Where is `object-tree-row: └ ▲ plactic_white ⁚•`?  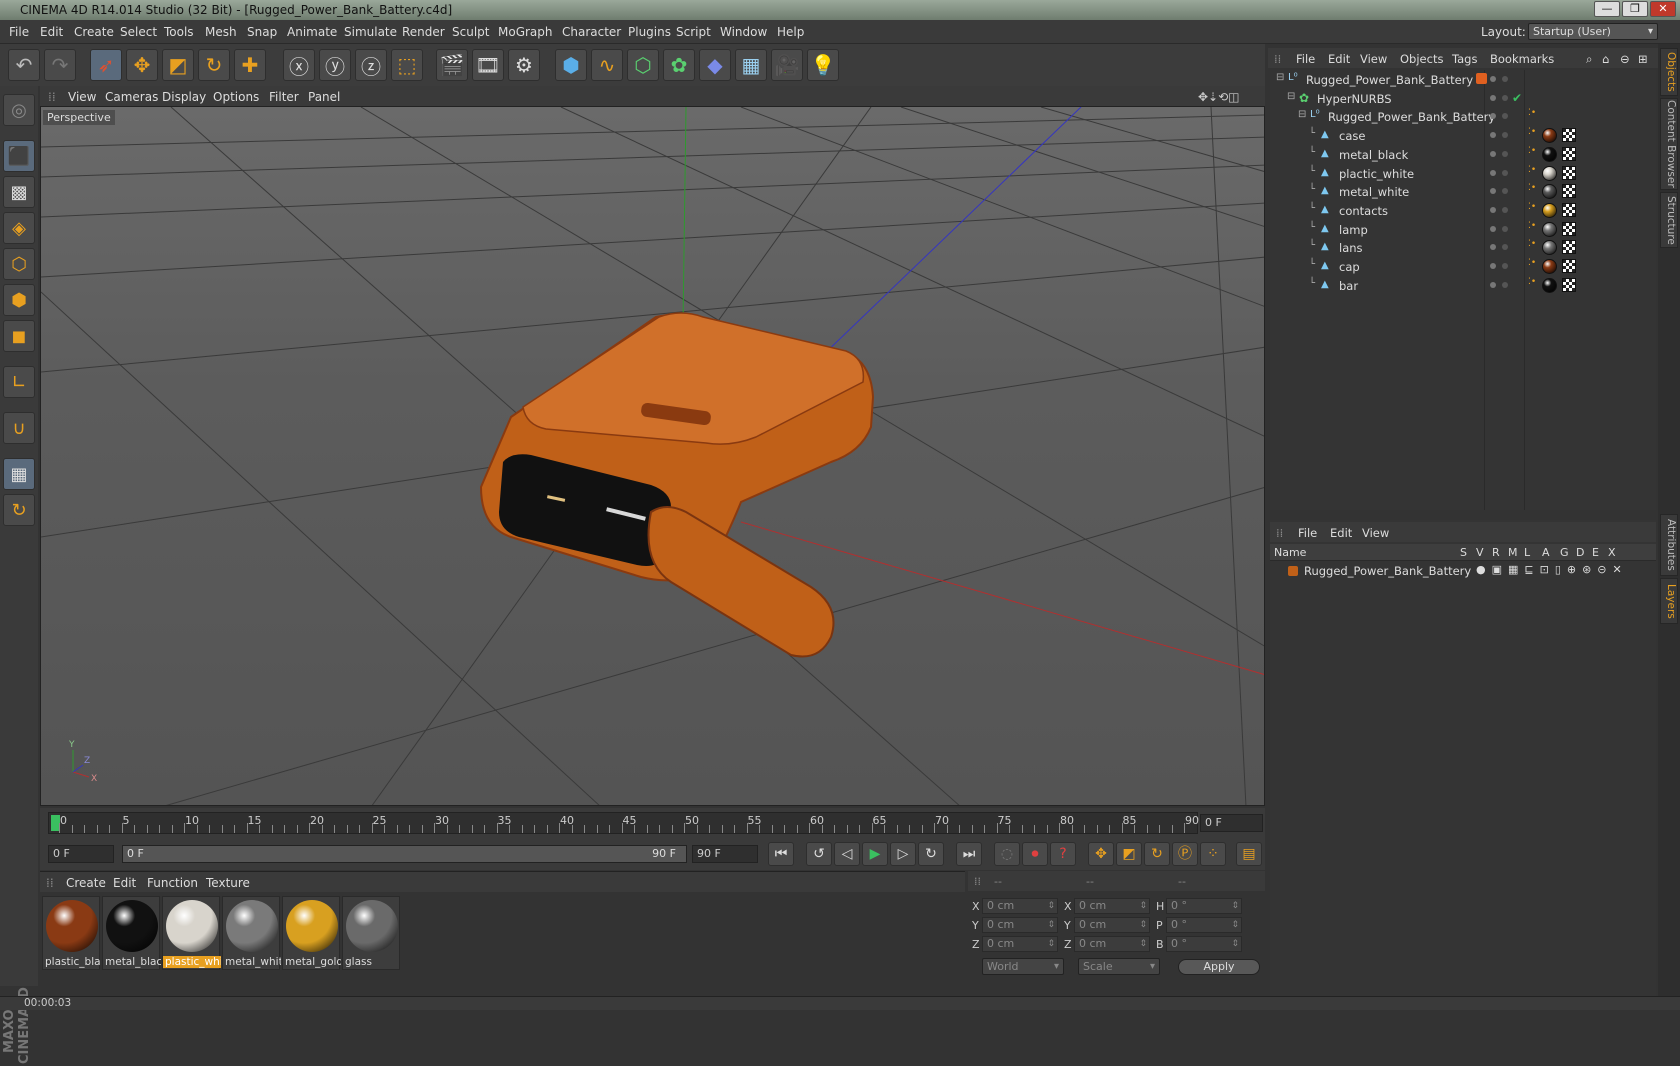
object-tree-row: └ ▲ plactic_white ⁚• is located at coordinates (1463, 174).